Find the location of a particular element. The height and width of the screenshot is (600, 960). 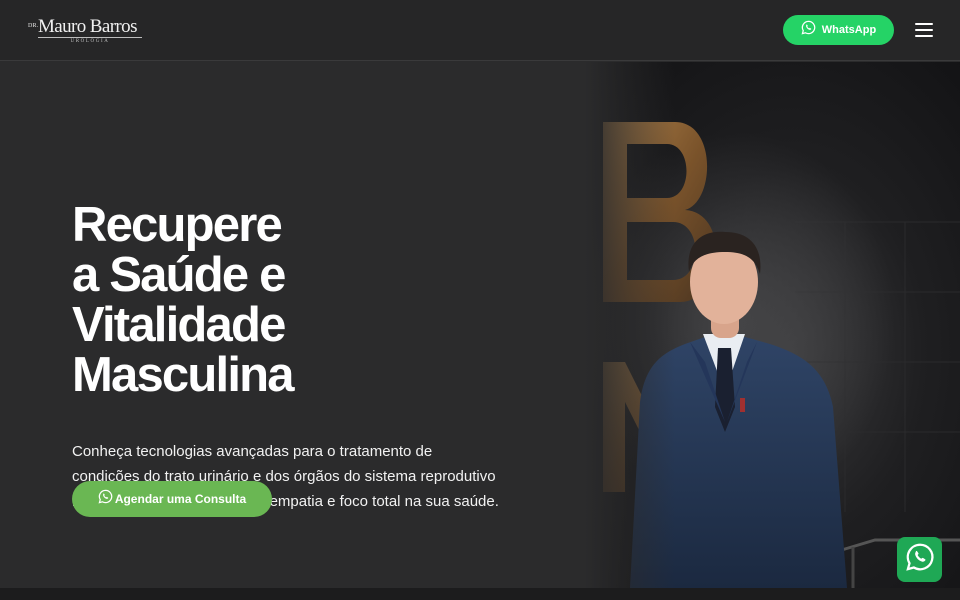

floating-whatsapp-button is located at coordinates (919, 559).